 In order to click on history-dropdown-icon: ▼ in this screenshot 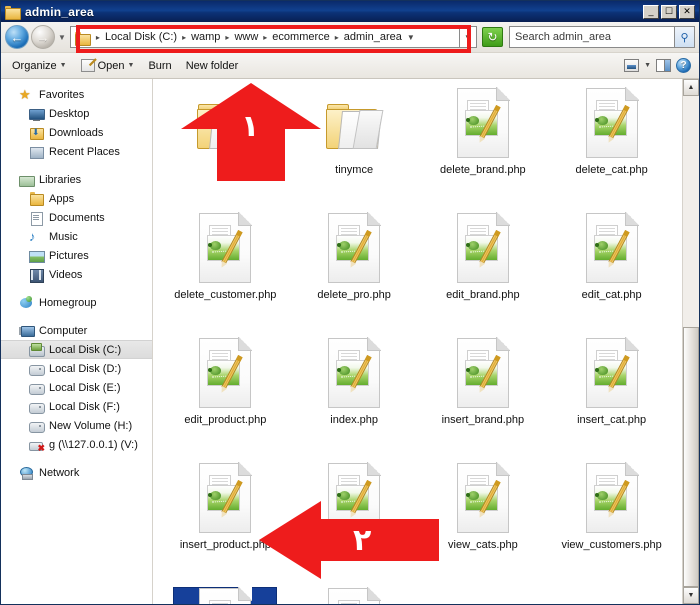, I will do `click(62, 37)`.